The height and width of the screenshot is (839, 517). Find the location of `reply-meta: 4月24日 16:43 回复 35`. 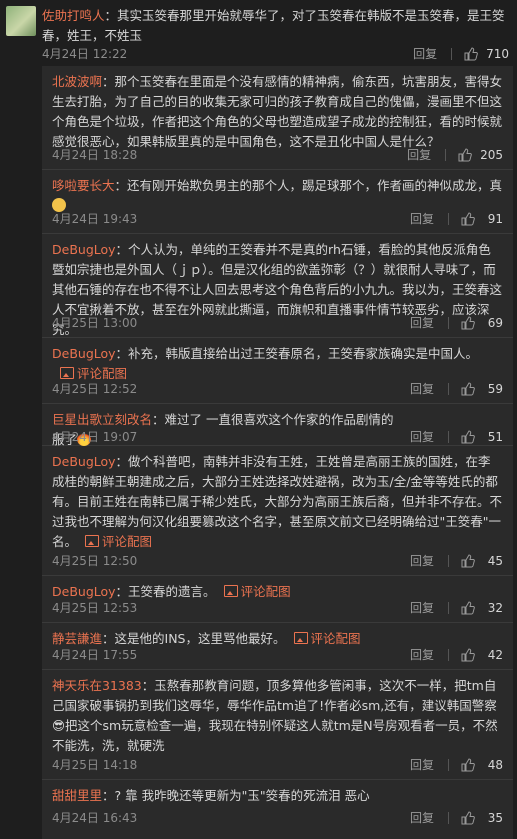

reply-meta: 4月24日 16:43 回复 35 is located at coordinates (277, 818).